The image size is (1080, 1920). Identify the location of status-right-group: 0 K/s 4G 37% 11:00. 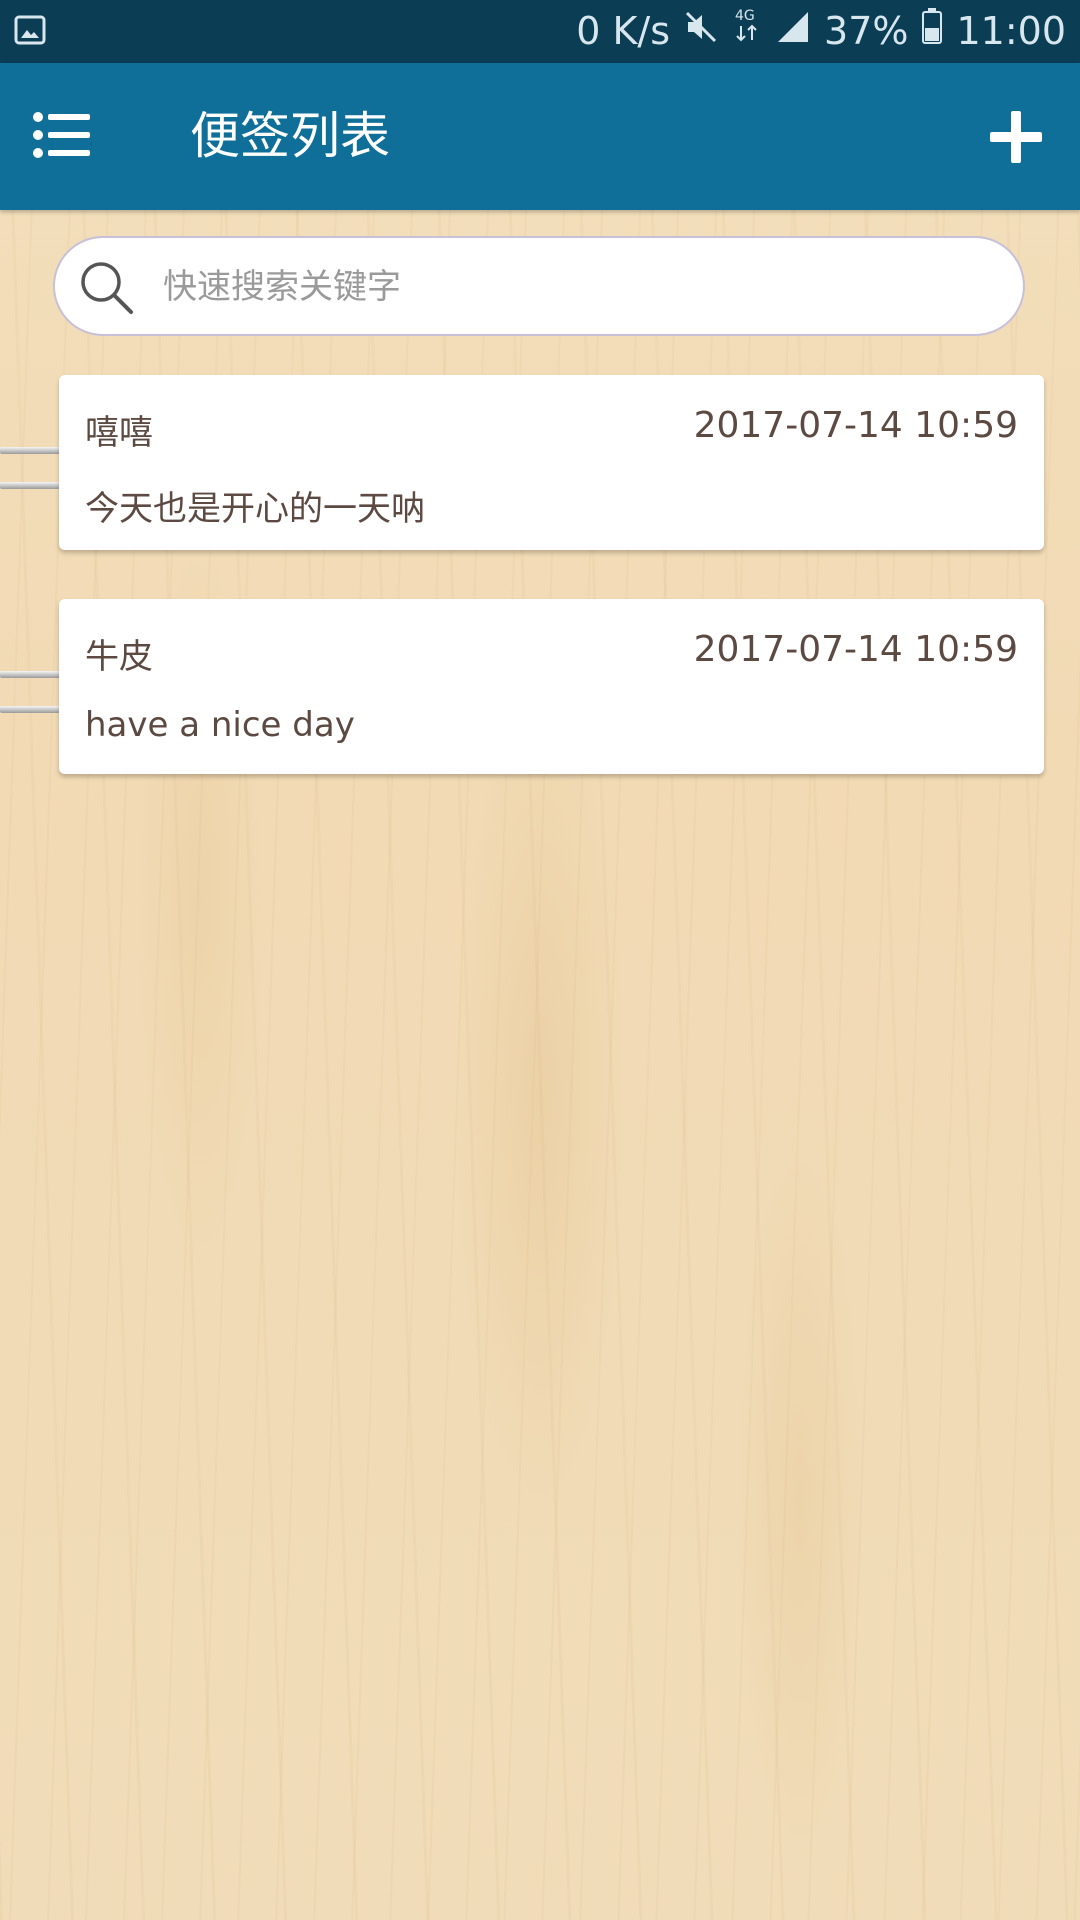
(821, 31).